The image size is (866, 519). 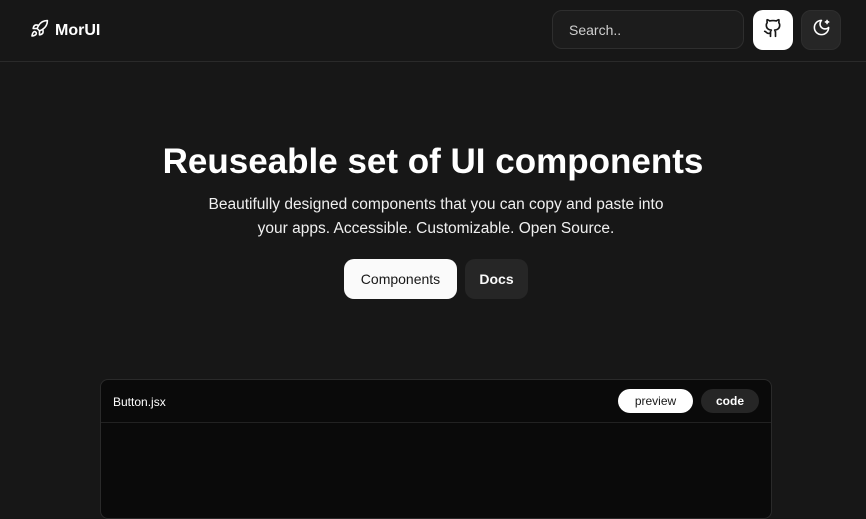 What do you see at coordinates (39, 31) in the screenshot?
I see `rocket-icon` at bounding box center [39, 31].